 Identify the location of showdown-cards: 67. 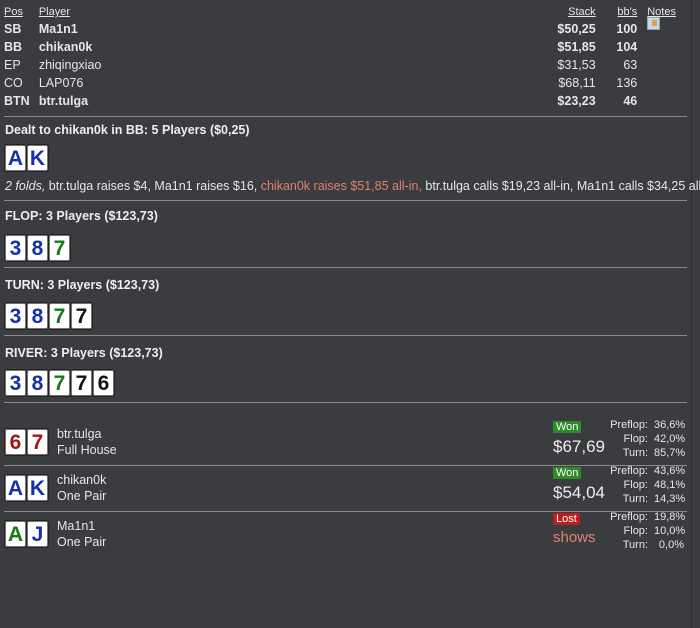
(27, 442).